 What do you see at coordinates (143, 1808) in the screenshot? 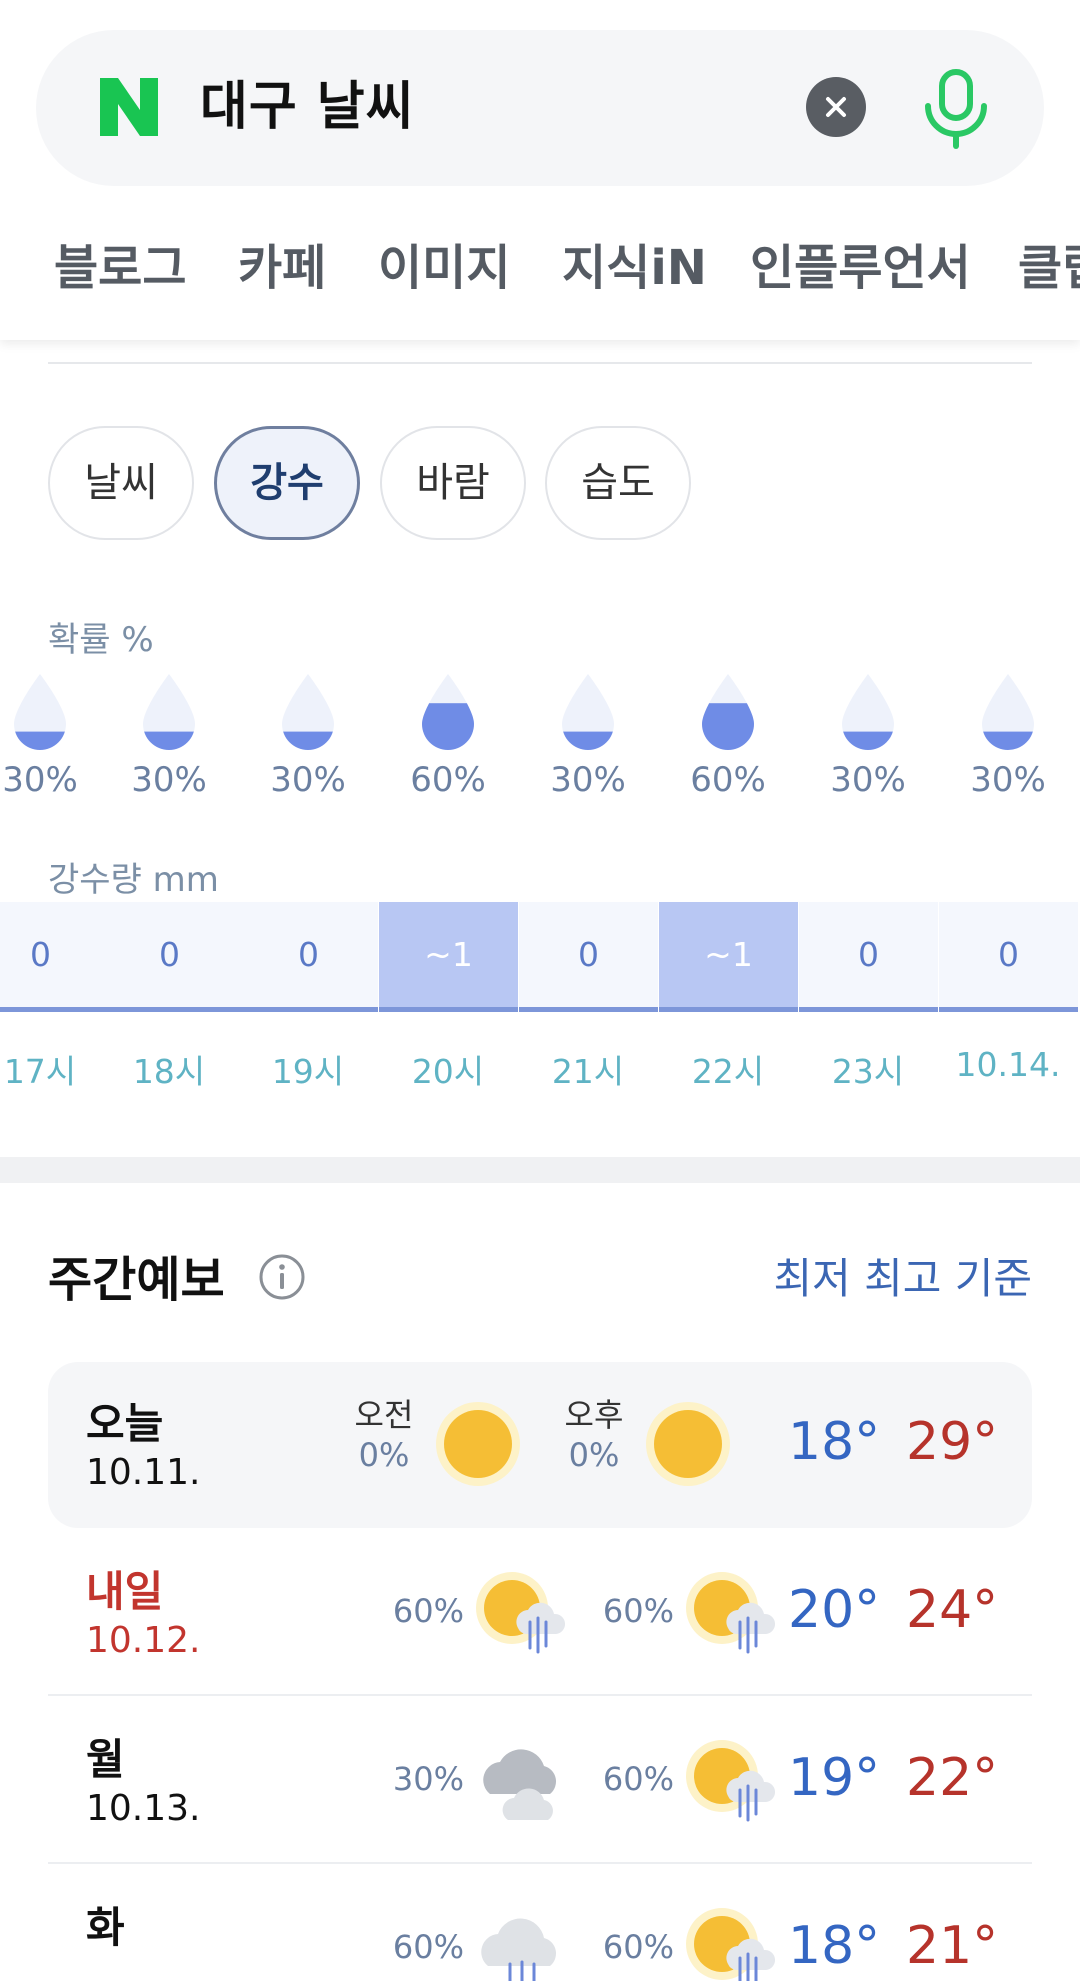
I see `day-date: 10.13.` at bounding box center [143, 1808].